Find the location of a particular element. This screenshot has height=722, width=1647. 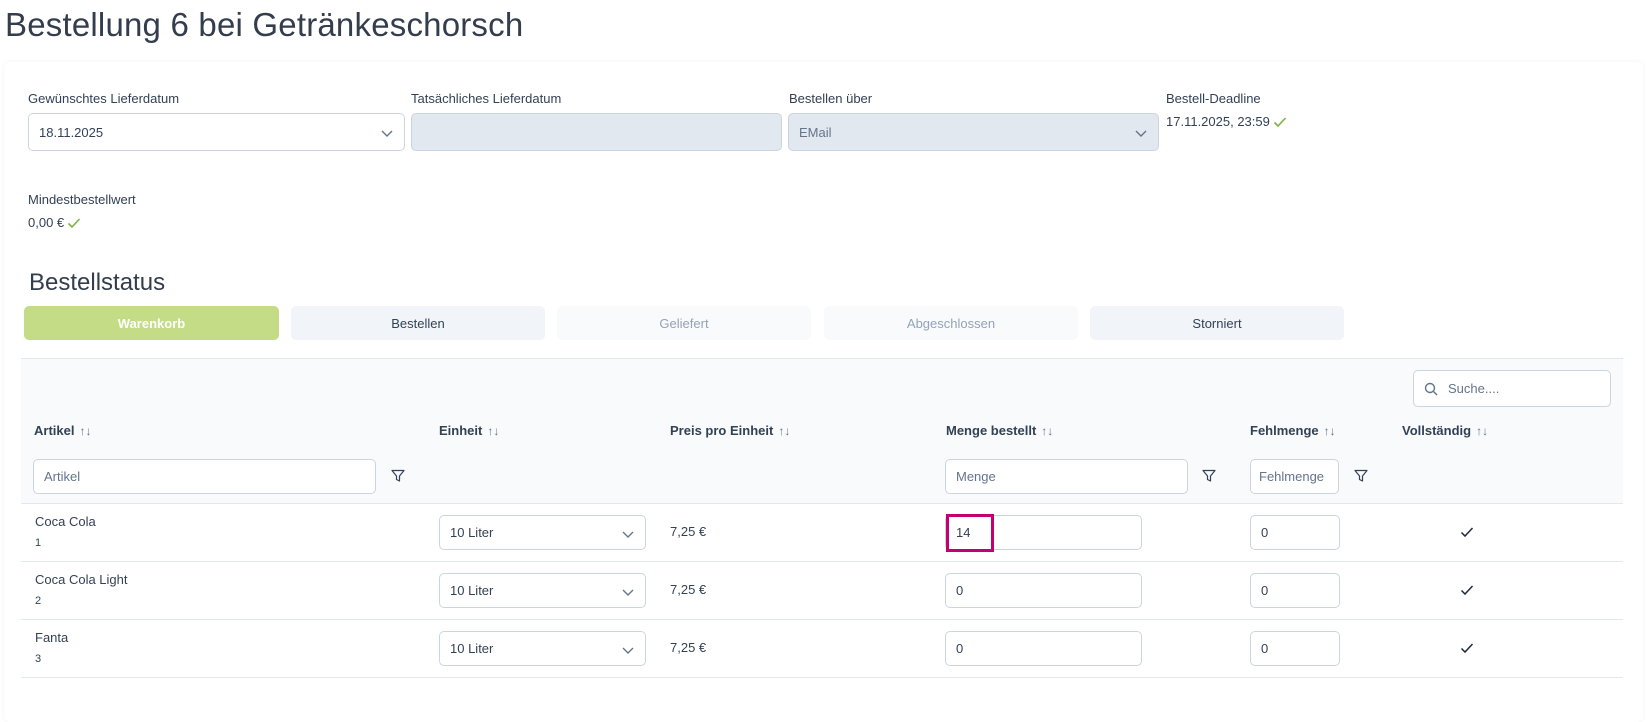

search-box is located at coordinates (1512, 388).